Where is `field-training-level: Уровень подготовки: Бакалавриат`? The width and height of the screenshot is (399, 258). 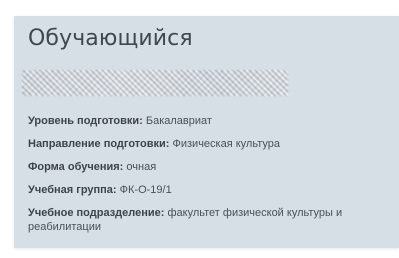
field-training-level: Уровень подготовки: Бакалавриат is located at coordinates (213, 121).